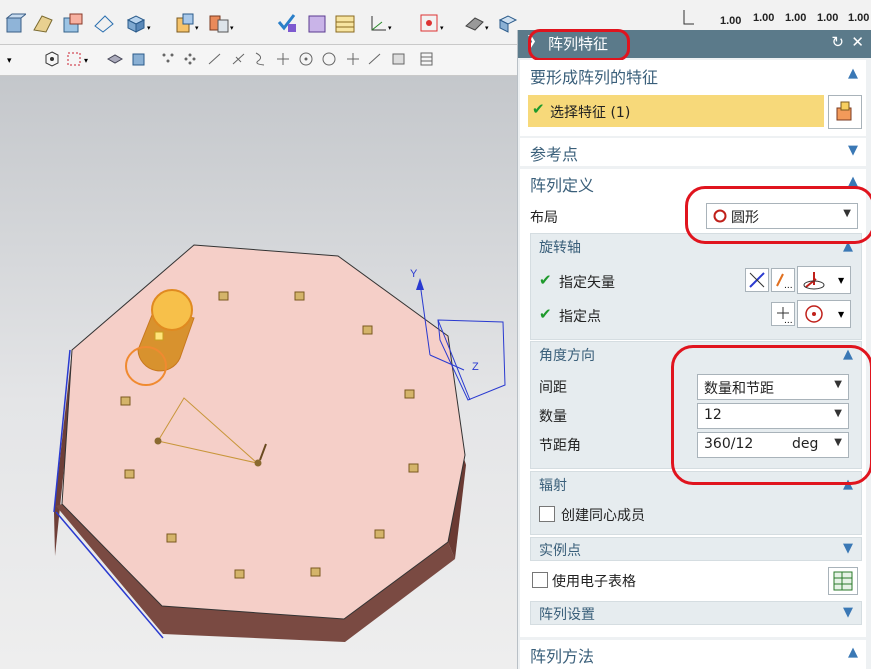 The height and width of the screenshot is (669, 871). What do you see at coordinates (432, 23) in the screenshot?
I see `fit-view-icon: ▾` at bounding box center [432, 23].